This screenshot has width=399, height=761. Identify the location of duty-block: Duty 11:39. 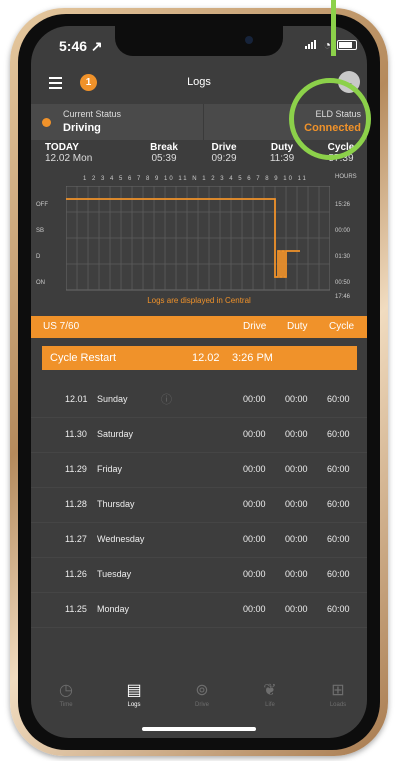
(282, 153).